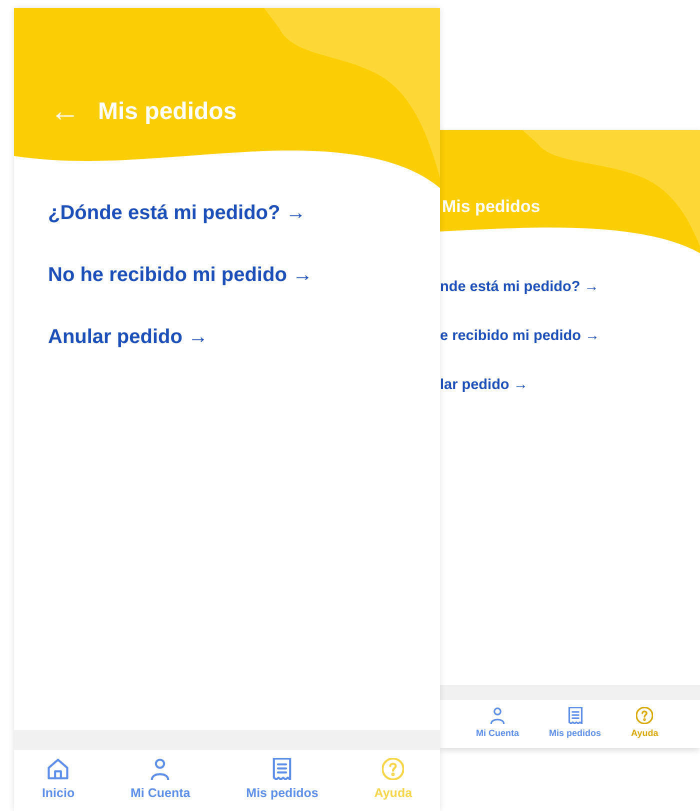 The image size is (700, 811). Describe the element at coordinates (520, 337) in the screenshot. I see `help-link: e recibido mi pedido →` at that location.